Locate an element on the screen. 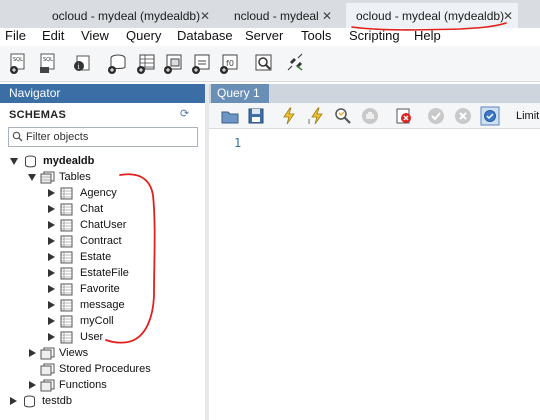 Image resolution: width=540 pixels, height=420 pixels. schemas-label: SCHEMAS is located at coordinates (38, 115).